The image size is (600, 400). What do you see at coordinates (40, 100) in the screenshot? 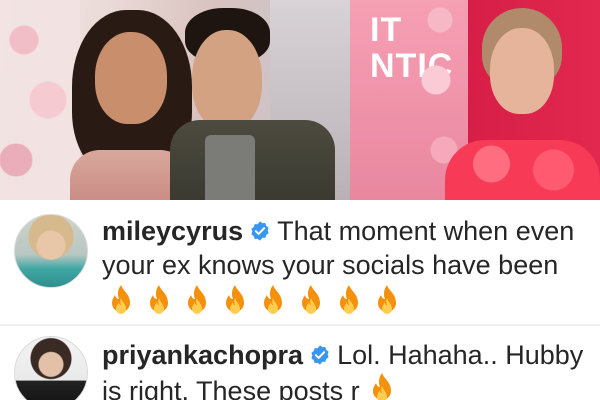
I see `flower-backdrop` at bounding box center [40, 100].